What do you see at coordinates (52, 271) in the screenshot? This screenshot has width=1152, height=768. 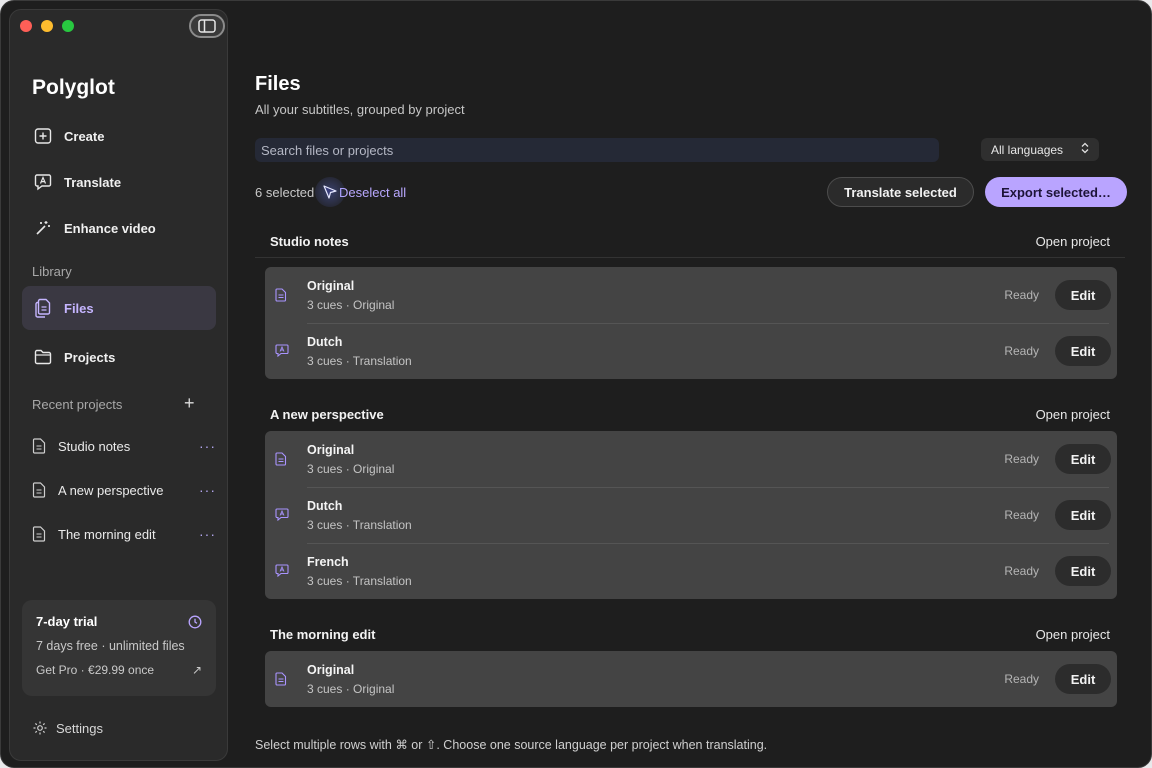 I see `library-section-label: Library` at bounding box center [52, 271].